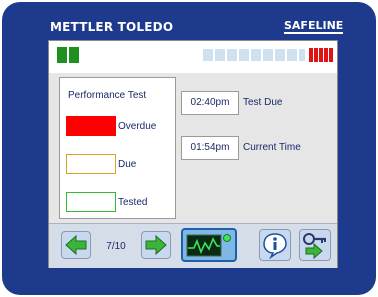 The height and width of the screenshot is (297, 378). I want to click on tested-label: Tested, so click(133, 202).